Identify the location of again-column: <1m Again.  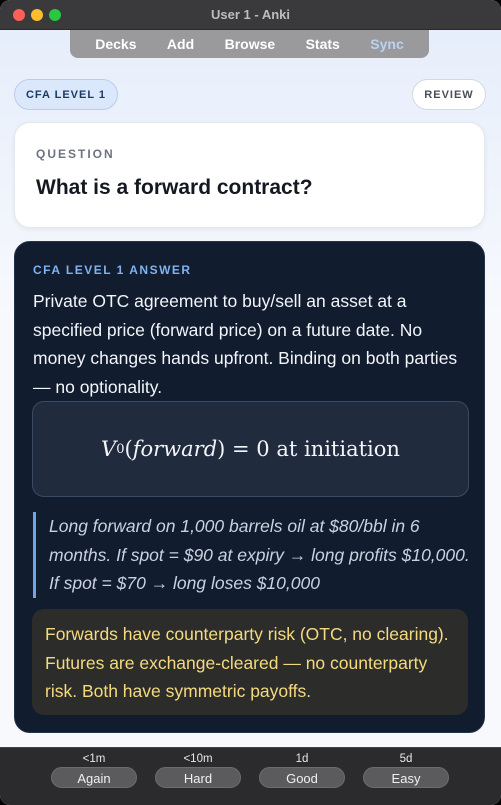
(94, 768).